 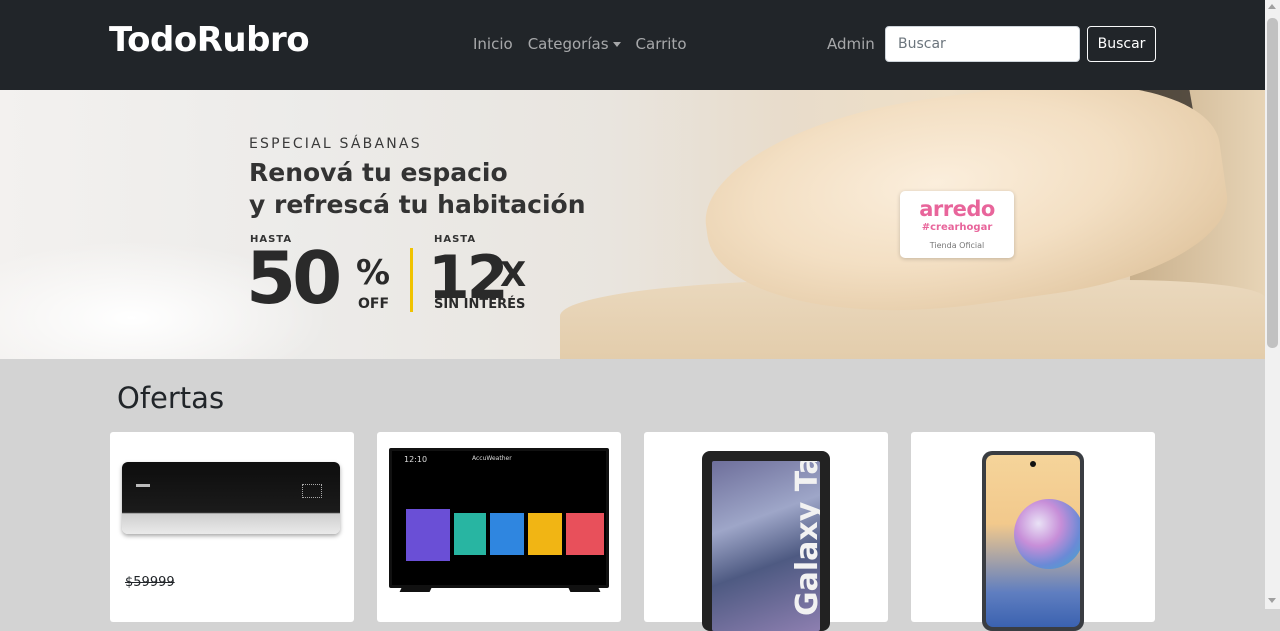 What do you see at coordinates (513, 275) in the screenshot?
I see `banner-installments-x: X` at bounding box center [513, 275].